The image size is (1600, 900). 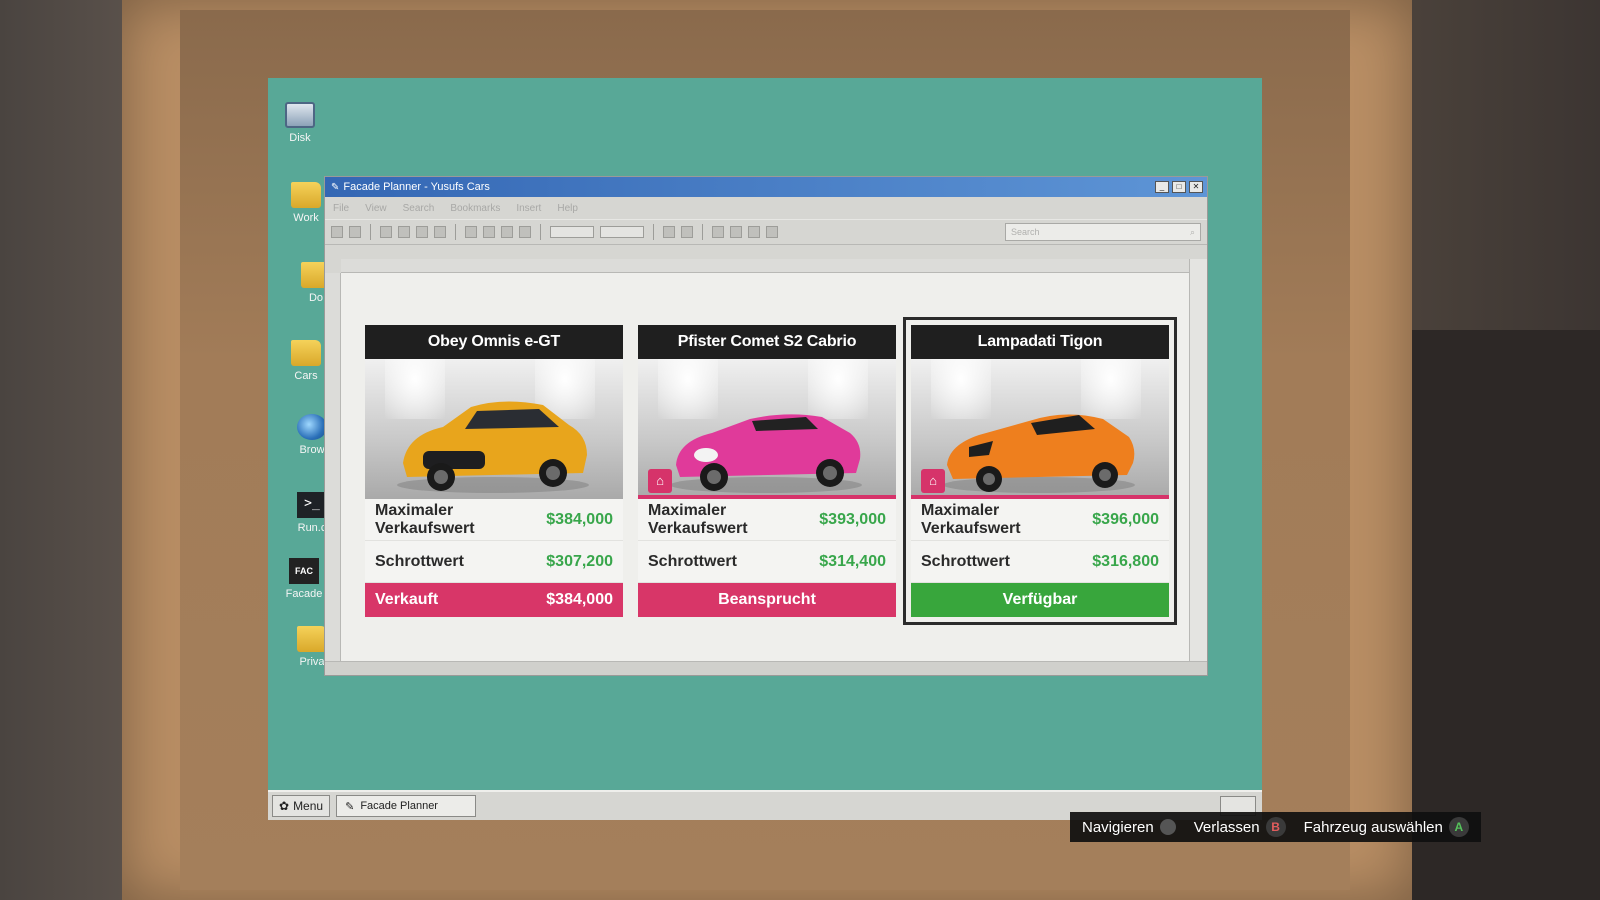 What do you see at coordinates (933, 481) in the screenshot?
I see `garage-icon: ⌂` at bounding box center [933, 481].